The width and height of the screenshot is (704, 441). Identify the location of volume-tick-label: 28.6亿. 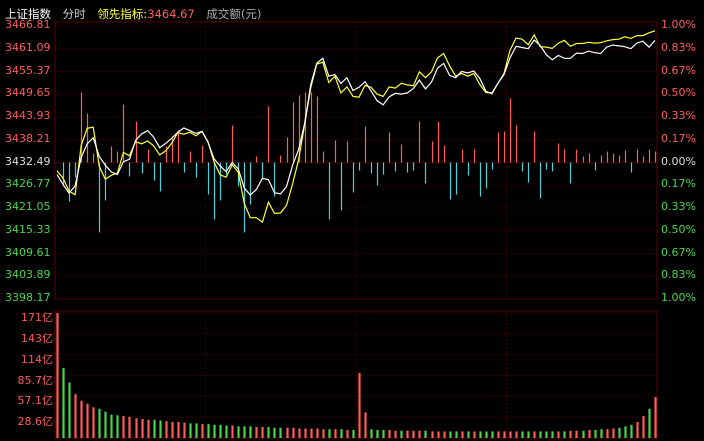
(35, 422).